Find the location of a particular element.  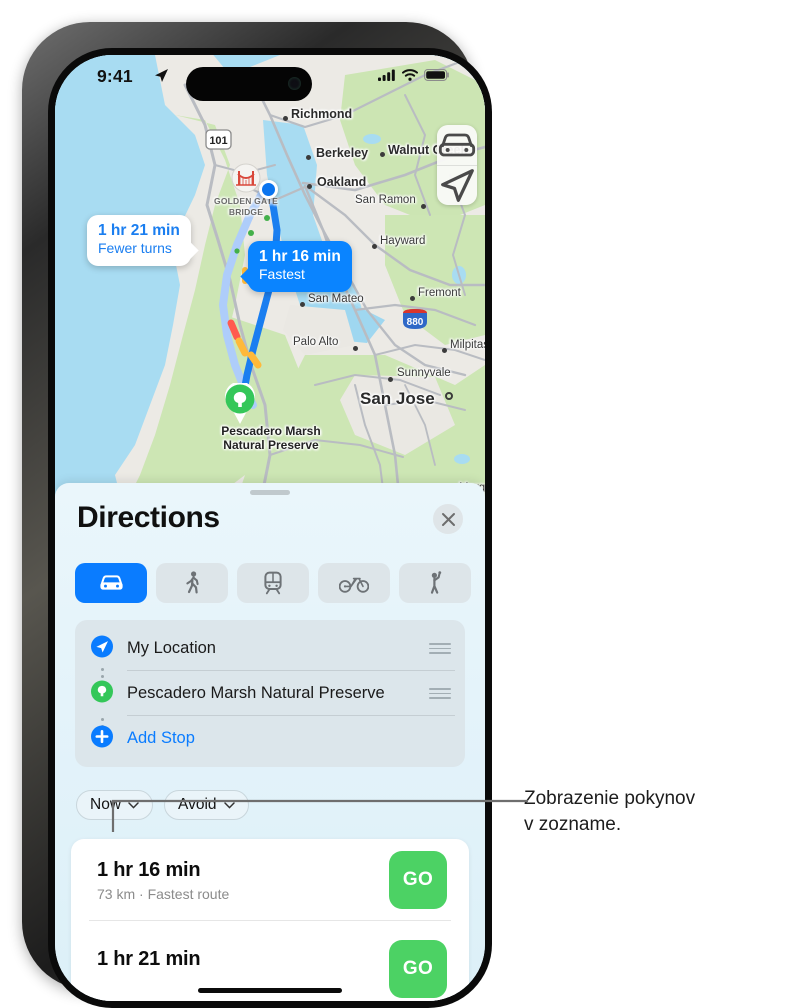

home-indicator is located at coordinates (270, 990).